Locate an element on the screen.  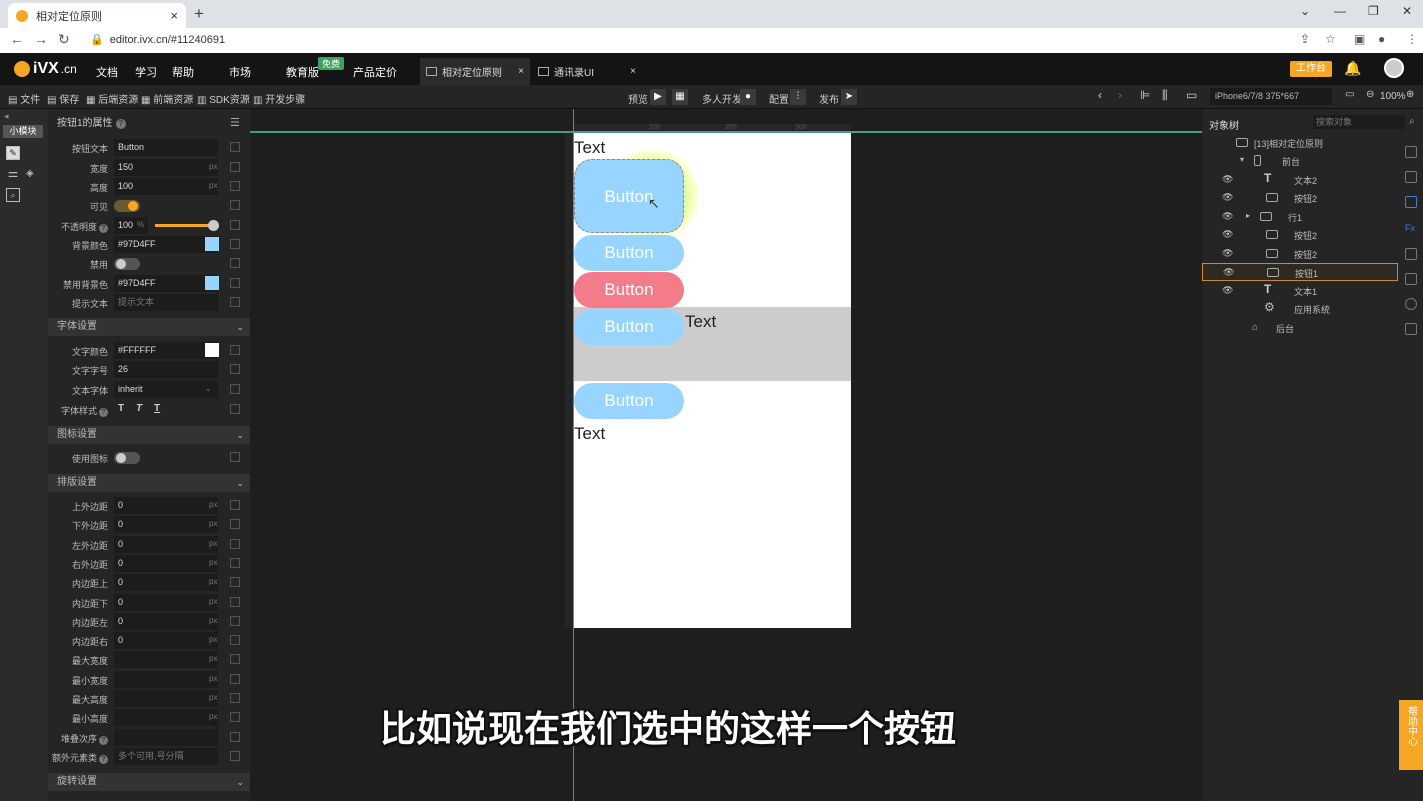
margin-top-input: 0 is located at coordinates (166, 505).